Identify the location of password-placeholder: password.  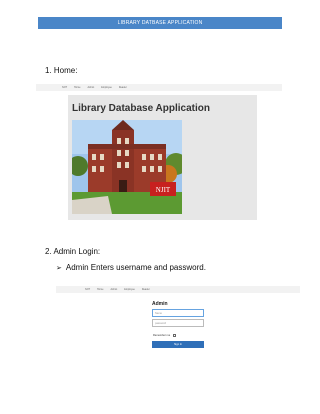
(161, 323).